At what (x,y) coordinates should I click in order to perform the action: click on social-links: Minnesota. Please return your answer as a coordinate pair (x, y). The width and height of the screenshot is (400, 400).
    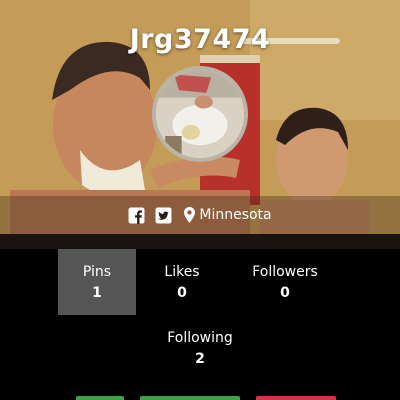
    Looking at the image, I should click on (200, 215).